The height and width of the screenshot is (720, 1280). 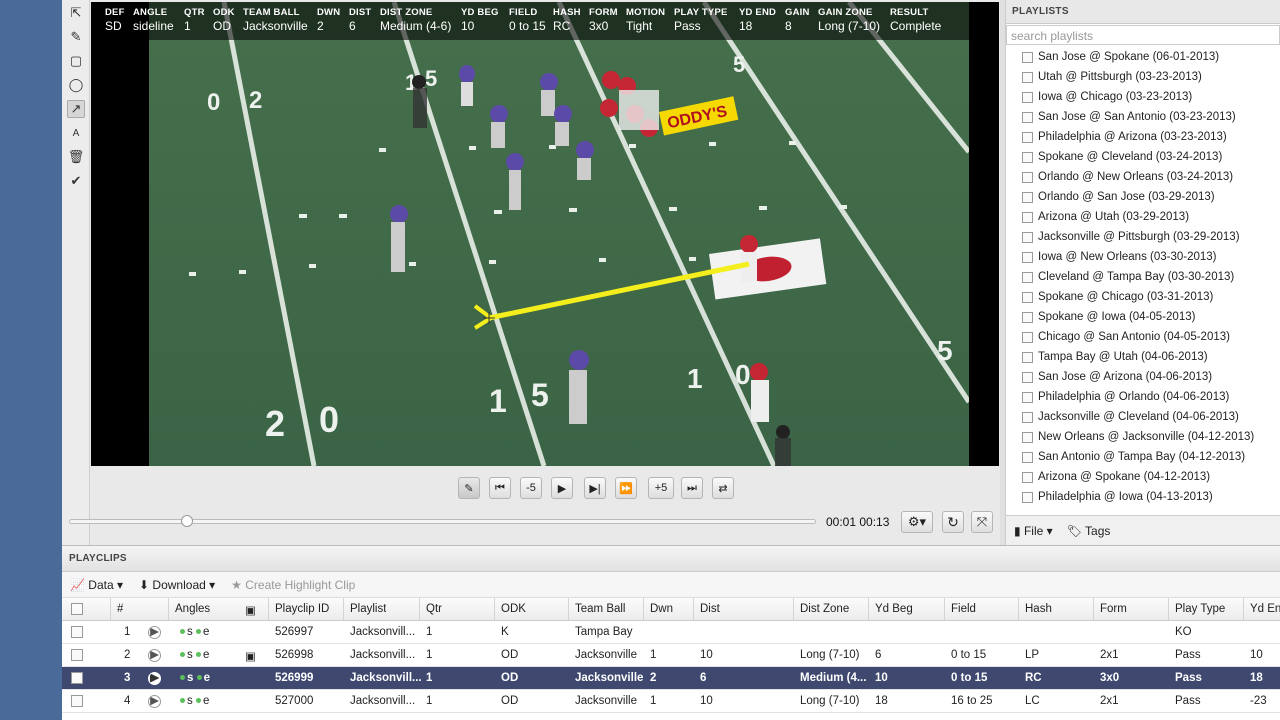 I want to click on column-header: Playclip ID, so click(x=302, y=609).